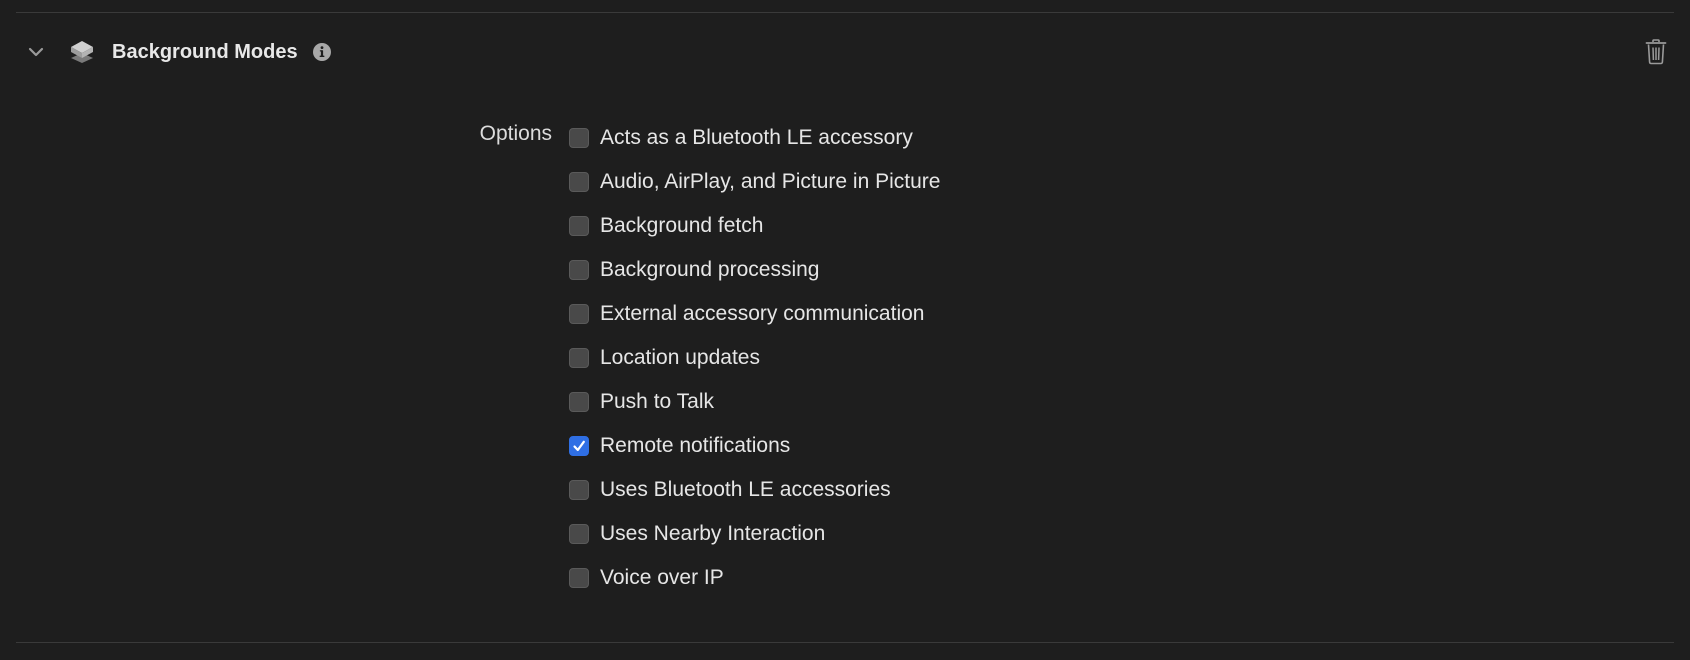 This screenshot has width=1690, height=660. What do you see at coordinates (322, 52) in the screenshot?
I see `info-icon` at bounding box center [322, 52].